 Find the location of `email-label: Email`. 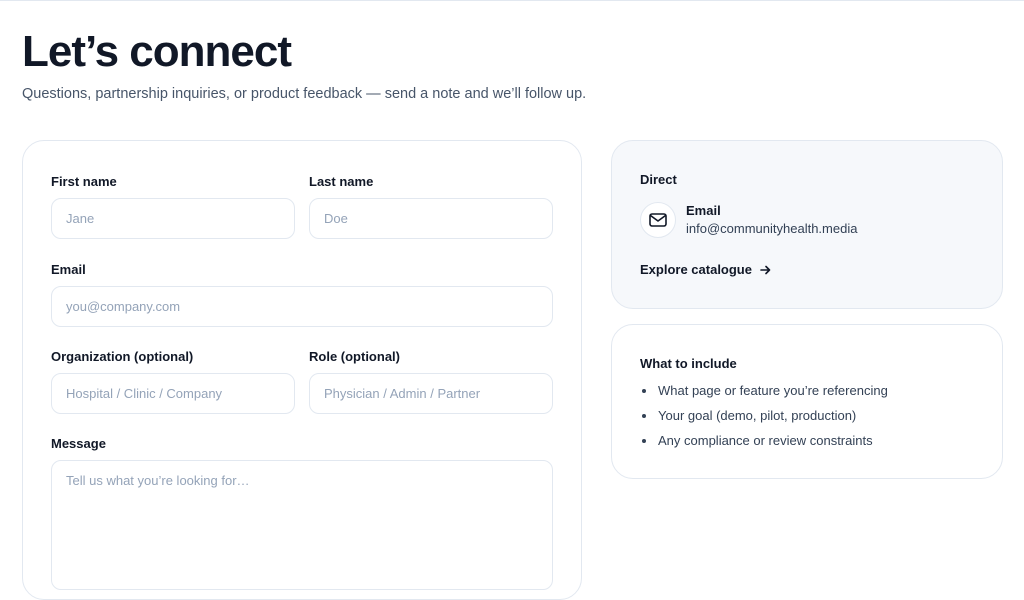

email-label: Email is located at coordinates (68, 269).